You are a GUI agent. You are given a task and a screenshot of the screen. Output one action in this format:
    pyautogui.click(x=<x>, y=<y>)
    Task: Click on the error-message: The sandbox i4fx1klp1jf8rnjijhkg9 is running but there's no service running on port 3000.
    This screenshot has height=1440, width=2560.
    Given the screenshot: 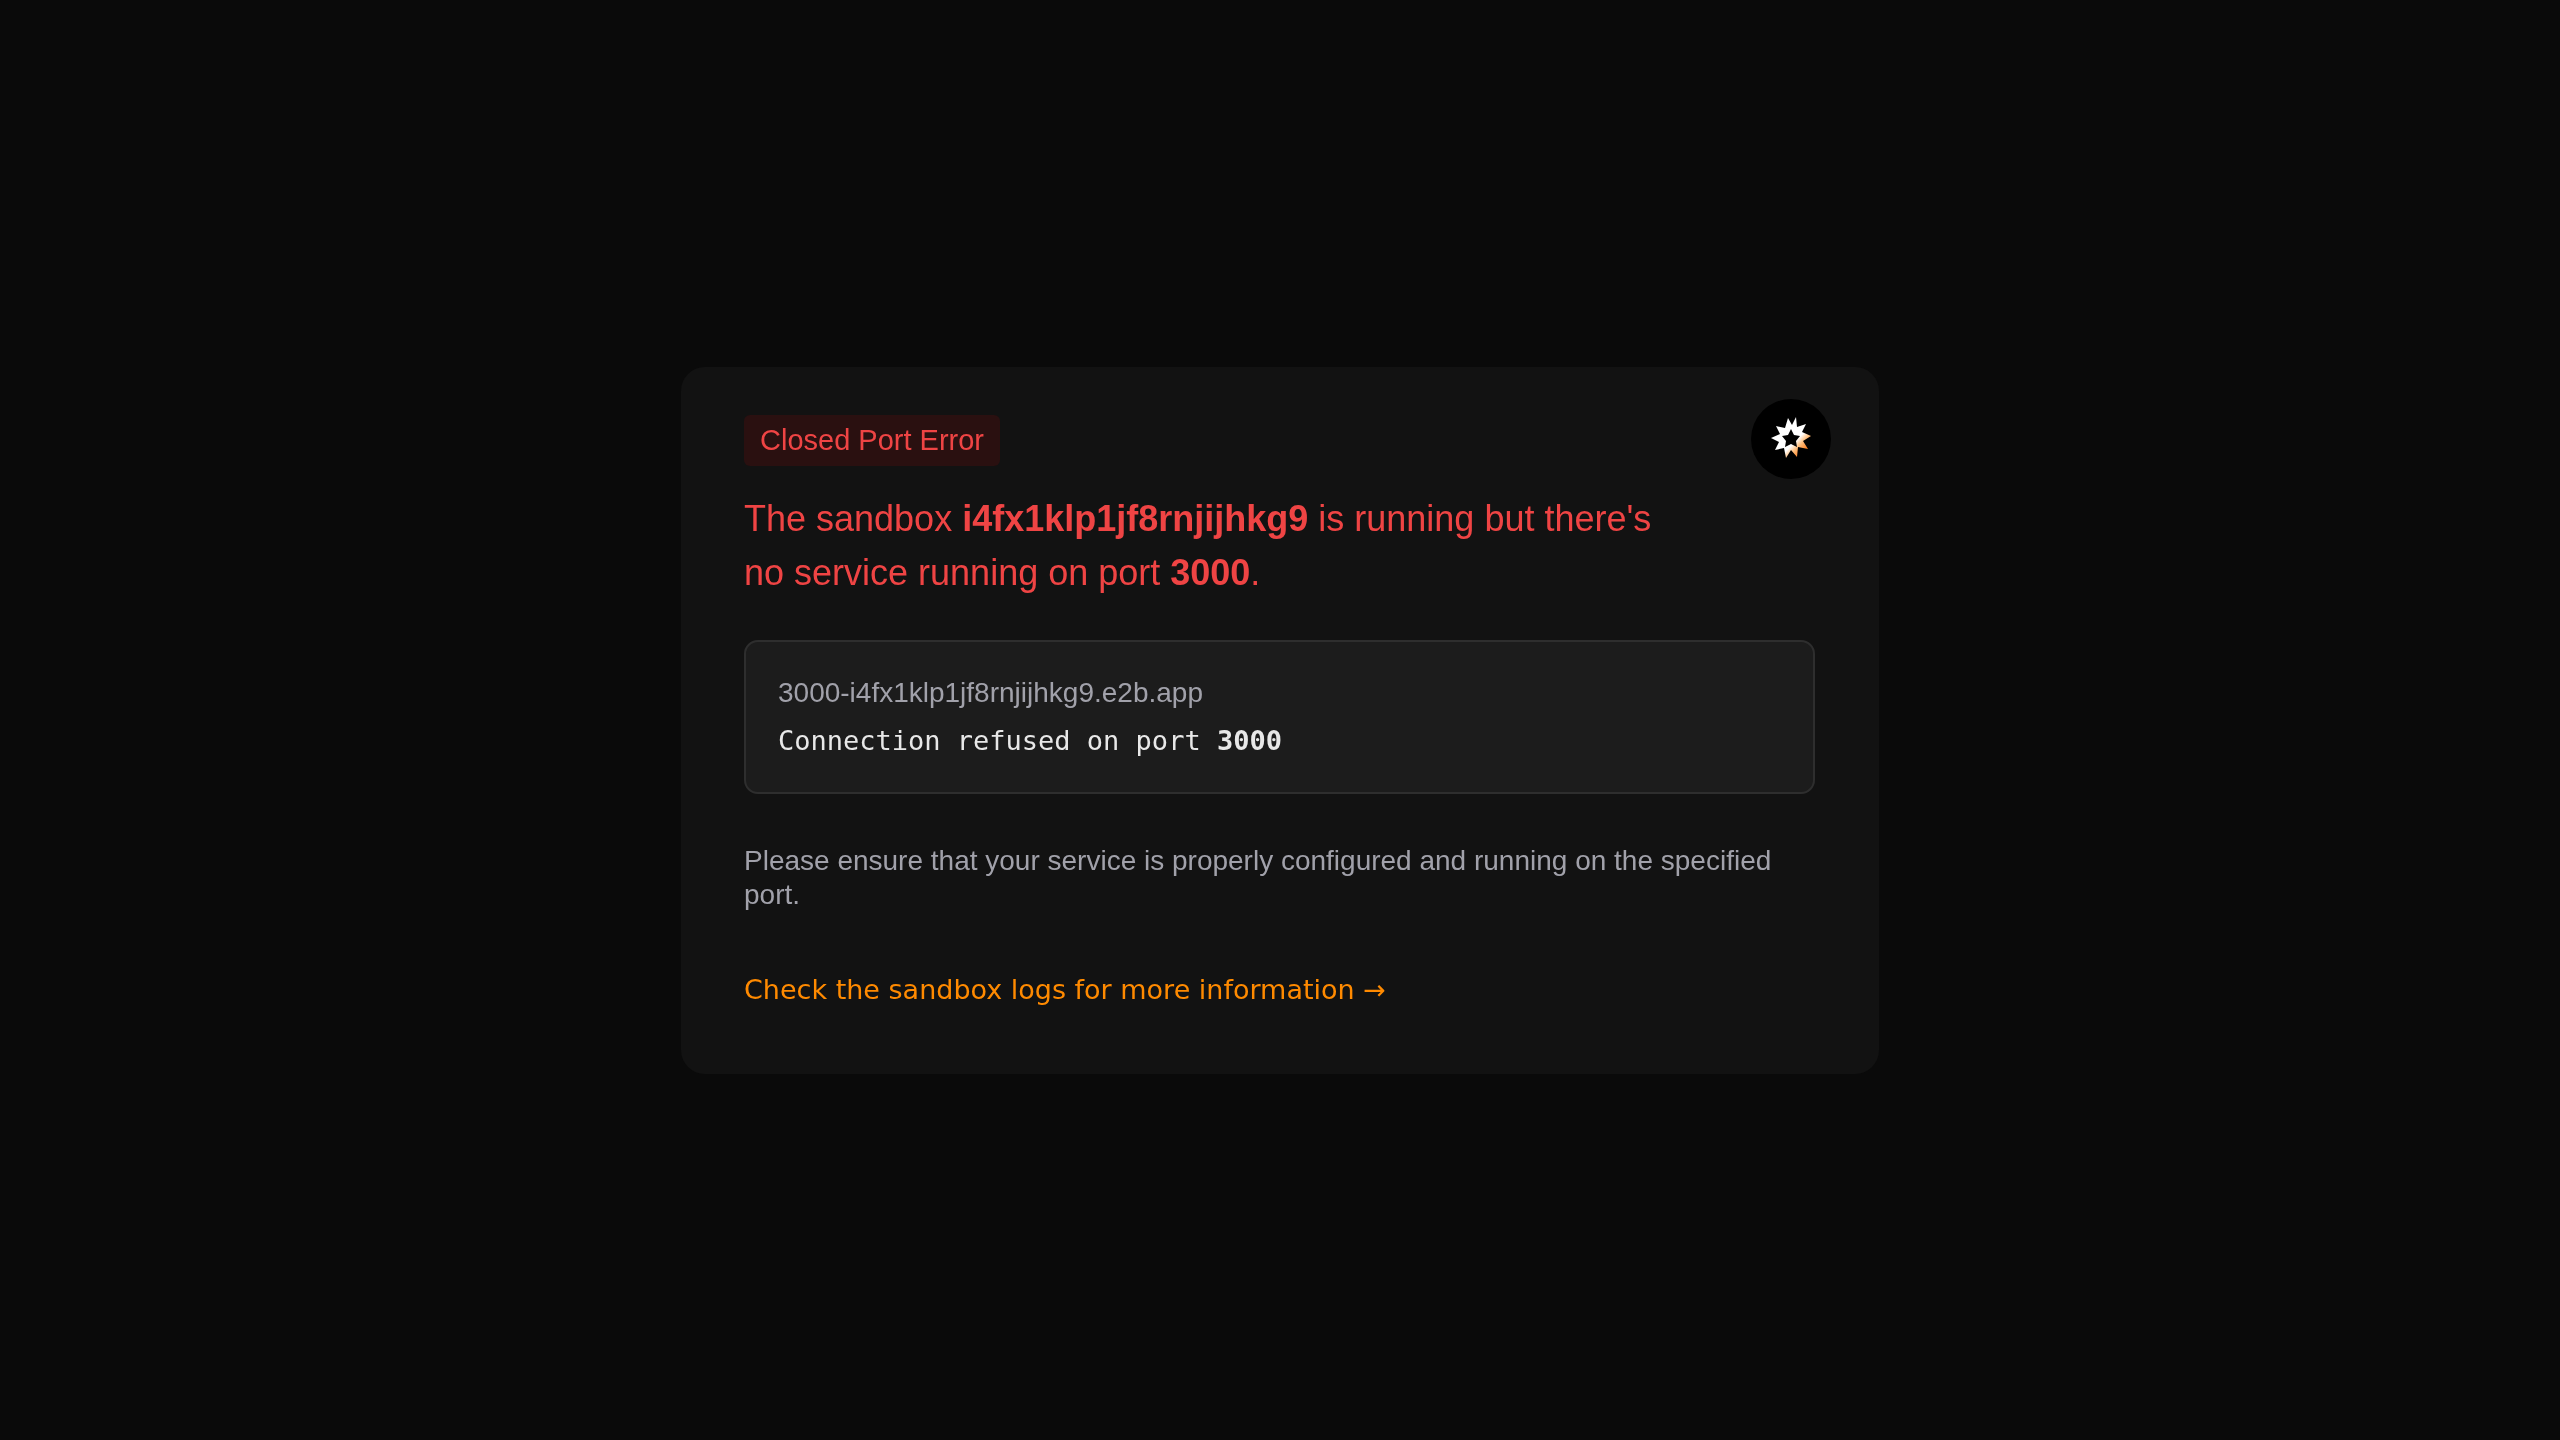 What is the action you would take?
    pyautogui.click(x=1198, y=545)
    